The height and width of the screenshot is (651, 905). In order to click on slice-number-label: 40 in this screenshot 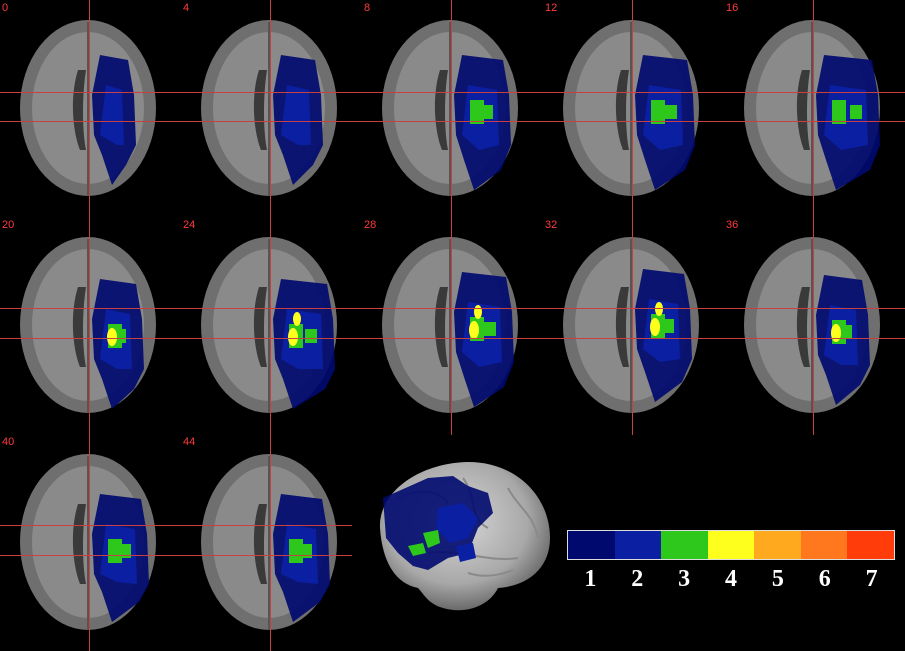, I will do `click(8, 442)`.